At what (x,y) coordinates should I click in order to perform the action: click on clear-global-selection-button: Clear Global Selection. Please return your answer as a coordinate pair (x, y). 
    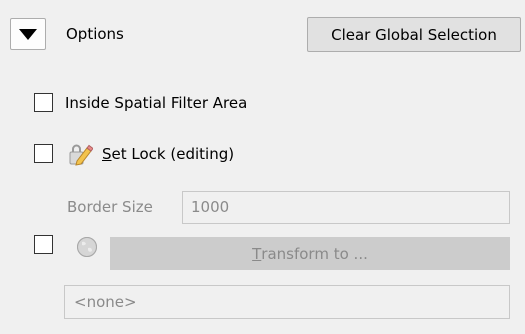
    Looking at the image, I should click on (414, 34).